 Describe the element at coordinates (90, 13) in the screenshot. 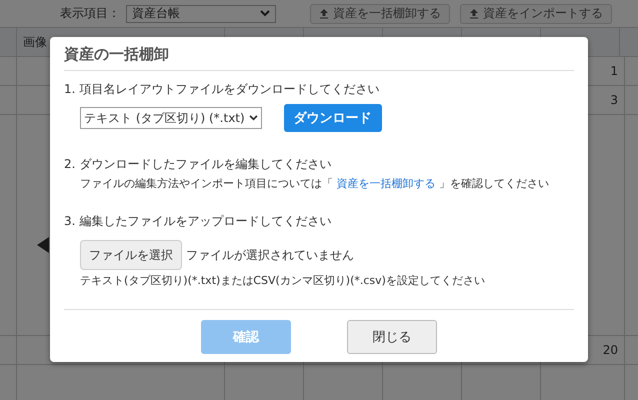

I see `view-label: 表示項目：` at that location.